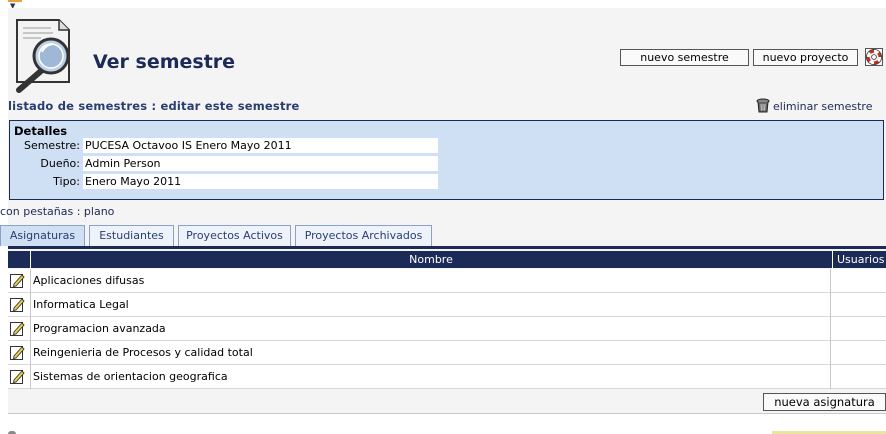  What do you see at coordinates (859, 259) in the screenshot?
I see `column-header-users: Usuarios` at bounding box center [859, 259].